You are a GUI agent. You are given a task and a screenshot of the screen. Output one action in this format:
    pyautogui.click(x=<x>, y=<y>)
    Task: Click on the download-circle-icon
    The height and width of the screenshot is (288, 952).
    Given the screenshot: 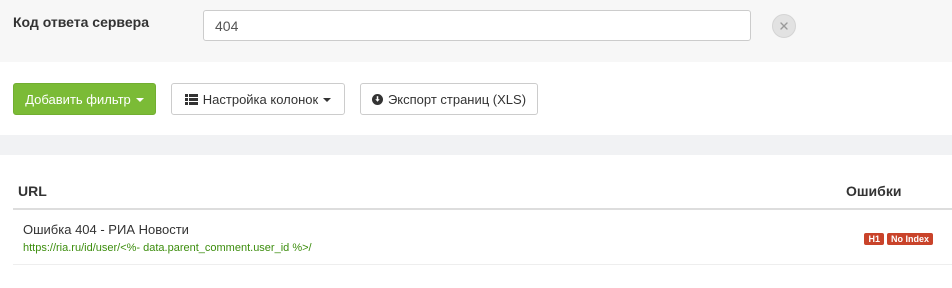 What is the action you would take?
    pyautogui.click(x=377, y=99)
    